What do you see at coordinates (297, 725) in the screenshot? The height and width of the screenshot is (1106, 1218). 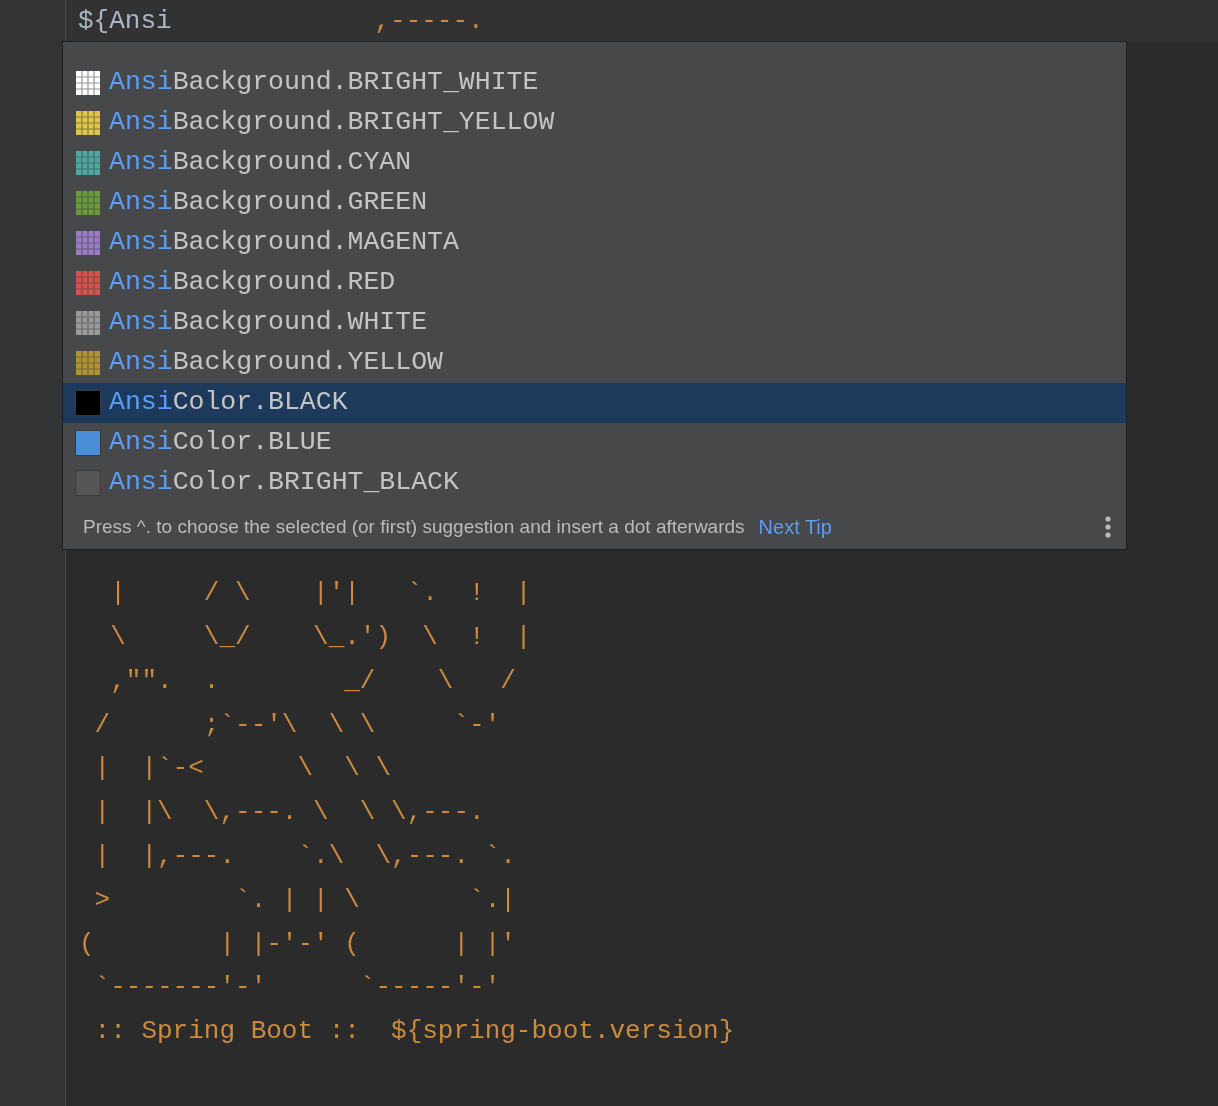 I see `ascii-art-line: / ;`--'\ \ \ `-'` at bounding box center [297, 725].